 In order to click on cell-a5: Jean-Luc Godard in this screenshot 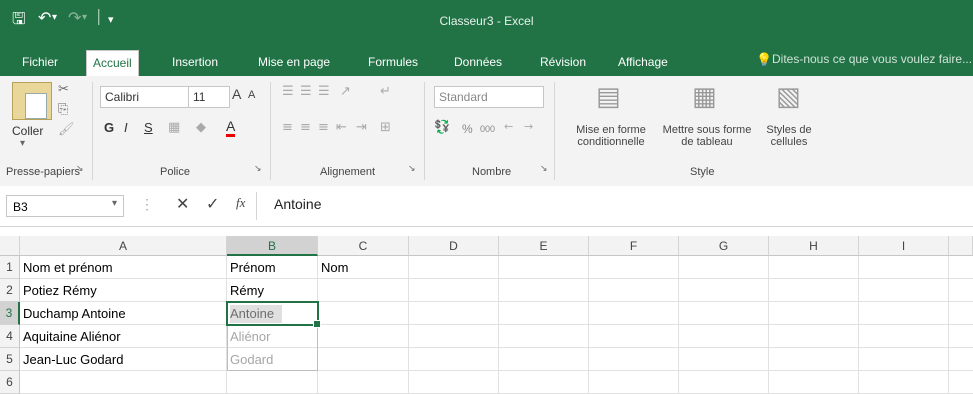, I will do `click(123, 359)`.